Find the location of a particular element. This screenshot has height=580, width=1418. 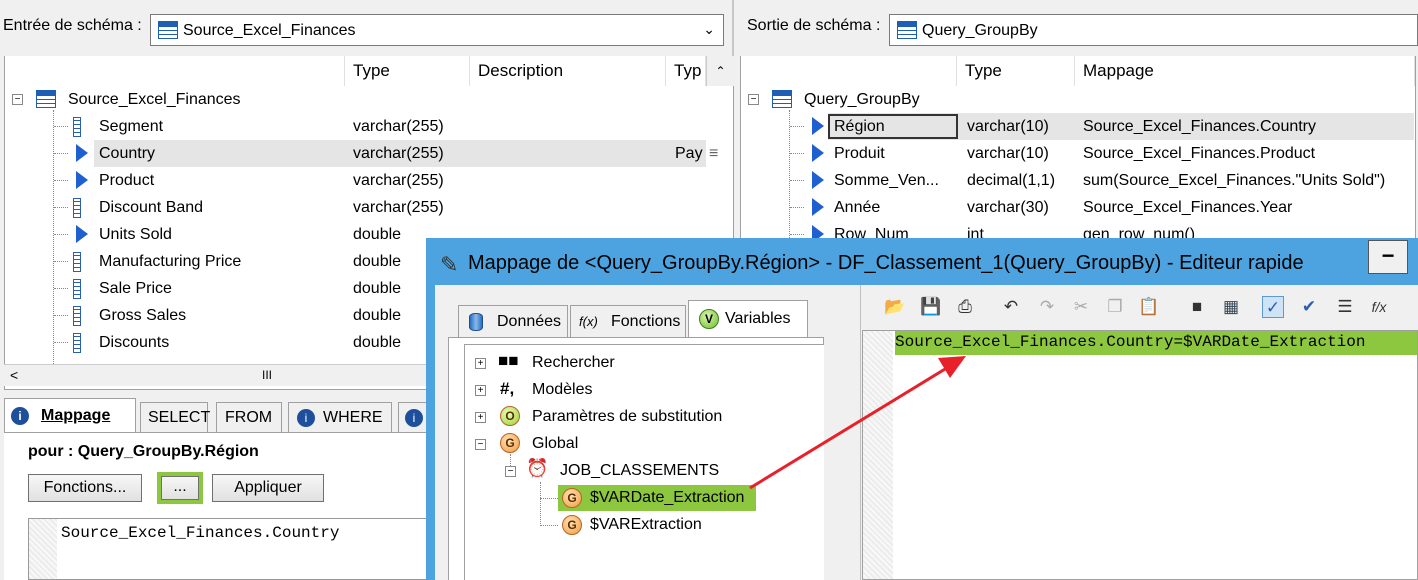

annotation-arrow is located at coordinates (857, 423).